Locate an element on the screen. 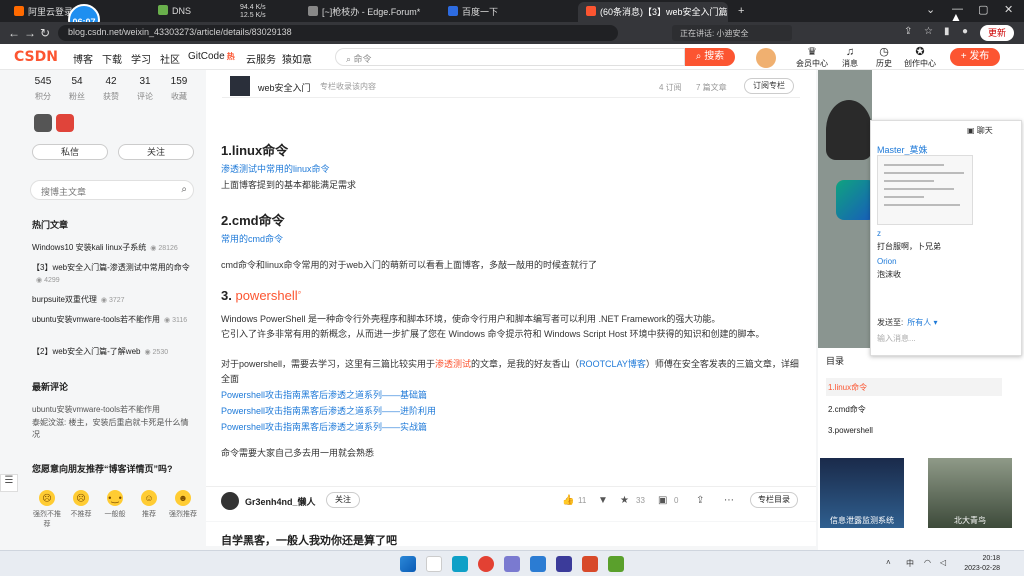 The width and height of the screenshot is (1024, 576). hot-article-link: 【2】web安全入门篇-了解web ◉ 2530 is located at coordinates (114, 352).